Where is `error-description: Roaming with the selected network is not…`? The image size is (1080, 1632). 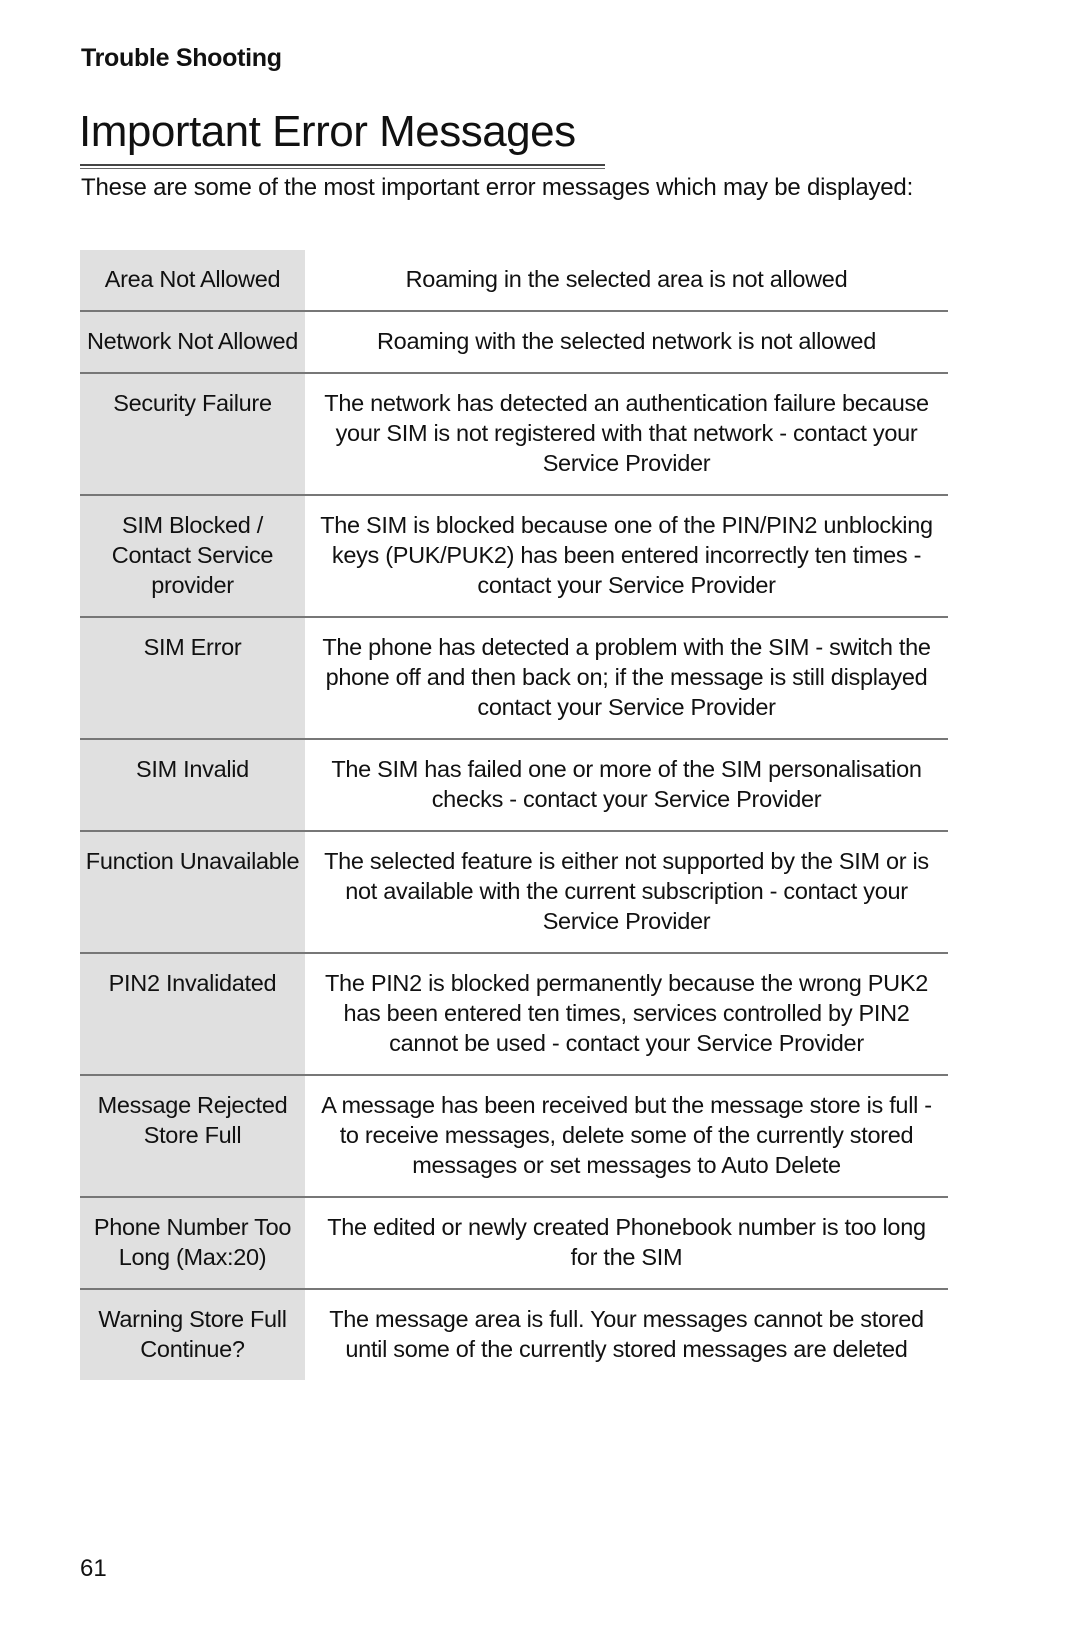 error-description: Roaming with the selected network is not… is located at coordinates (626, 341).